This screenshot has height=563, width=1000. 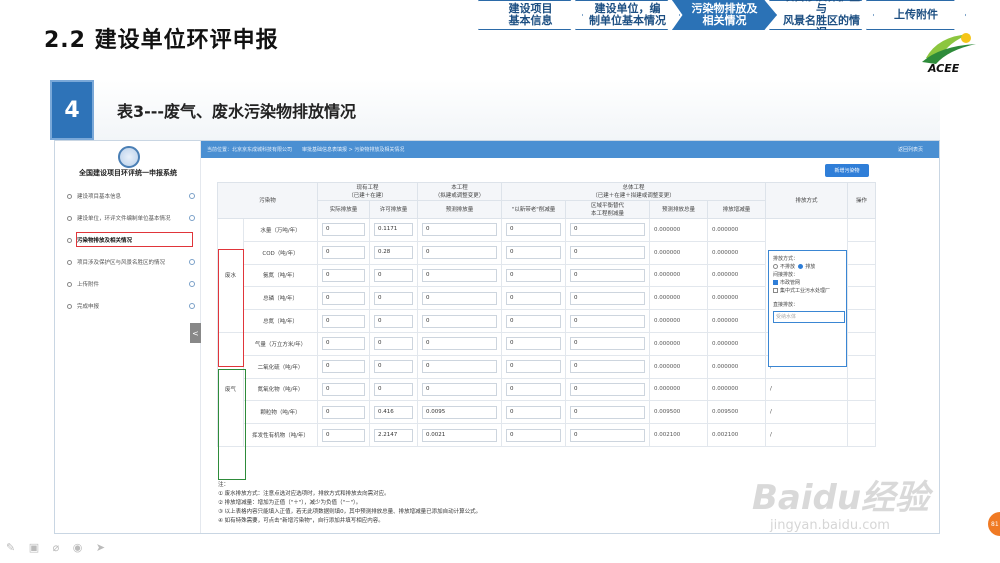 I want to click on predicted-input: 0.0095, so click(x=460, y=412).